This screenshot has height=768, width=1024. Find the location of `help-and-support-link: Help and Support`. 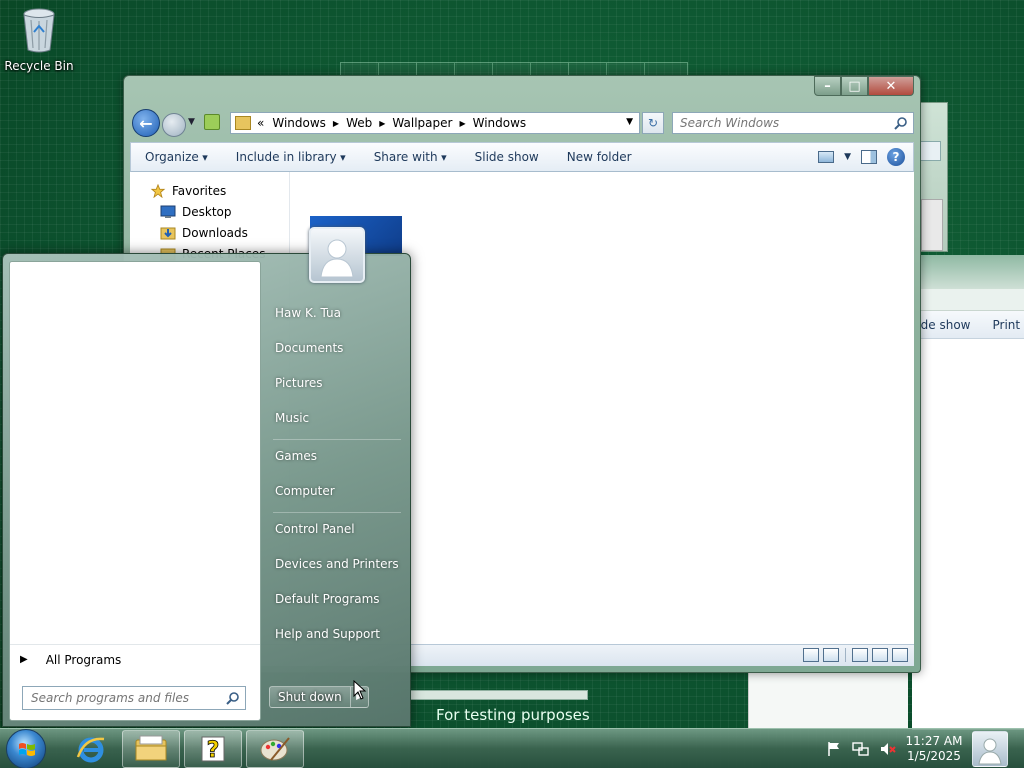

help-and-support-link: Help and Support is located at coordinates (327, 634).